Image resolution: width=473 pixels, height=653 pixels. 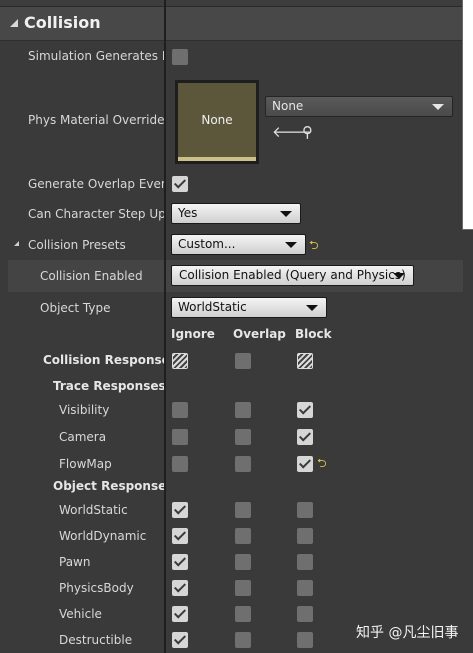 I want to click on watermark: 知乎 @凡尘旧事, so click(x=407, y=633).